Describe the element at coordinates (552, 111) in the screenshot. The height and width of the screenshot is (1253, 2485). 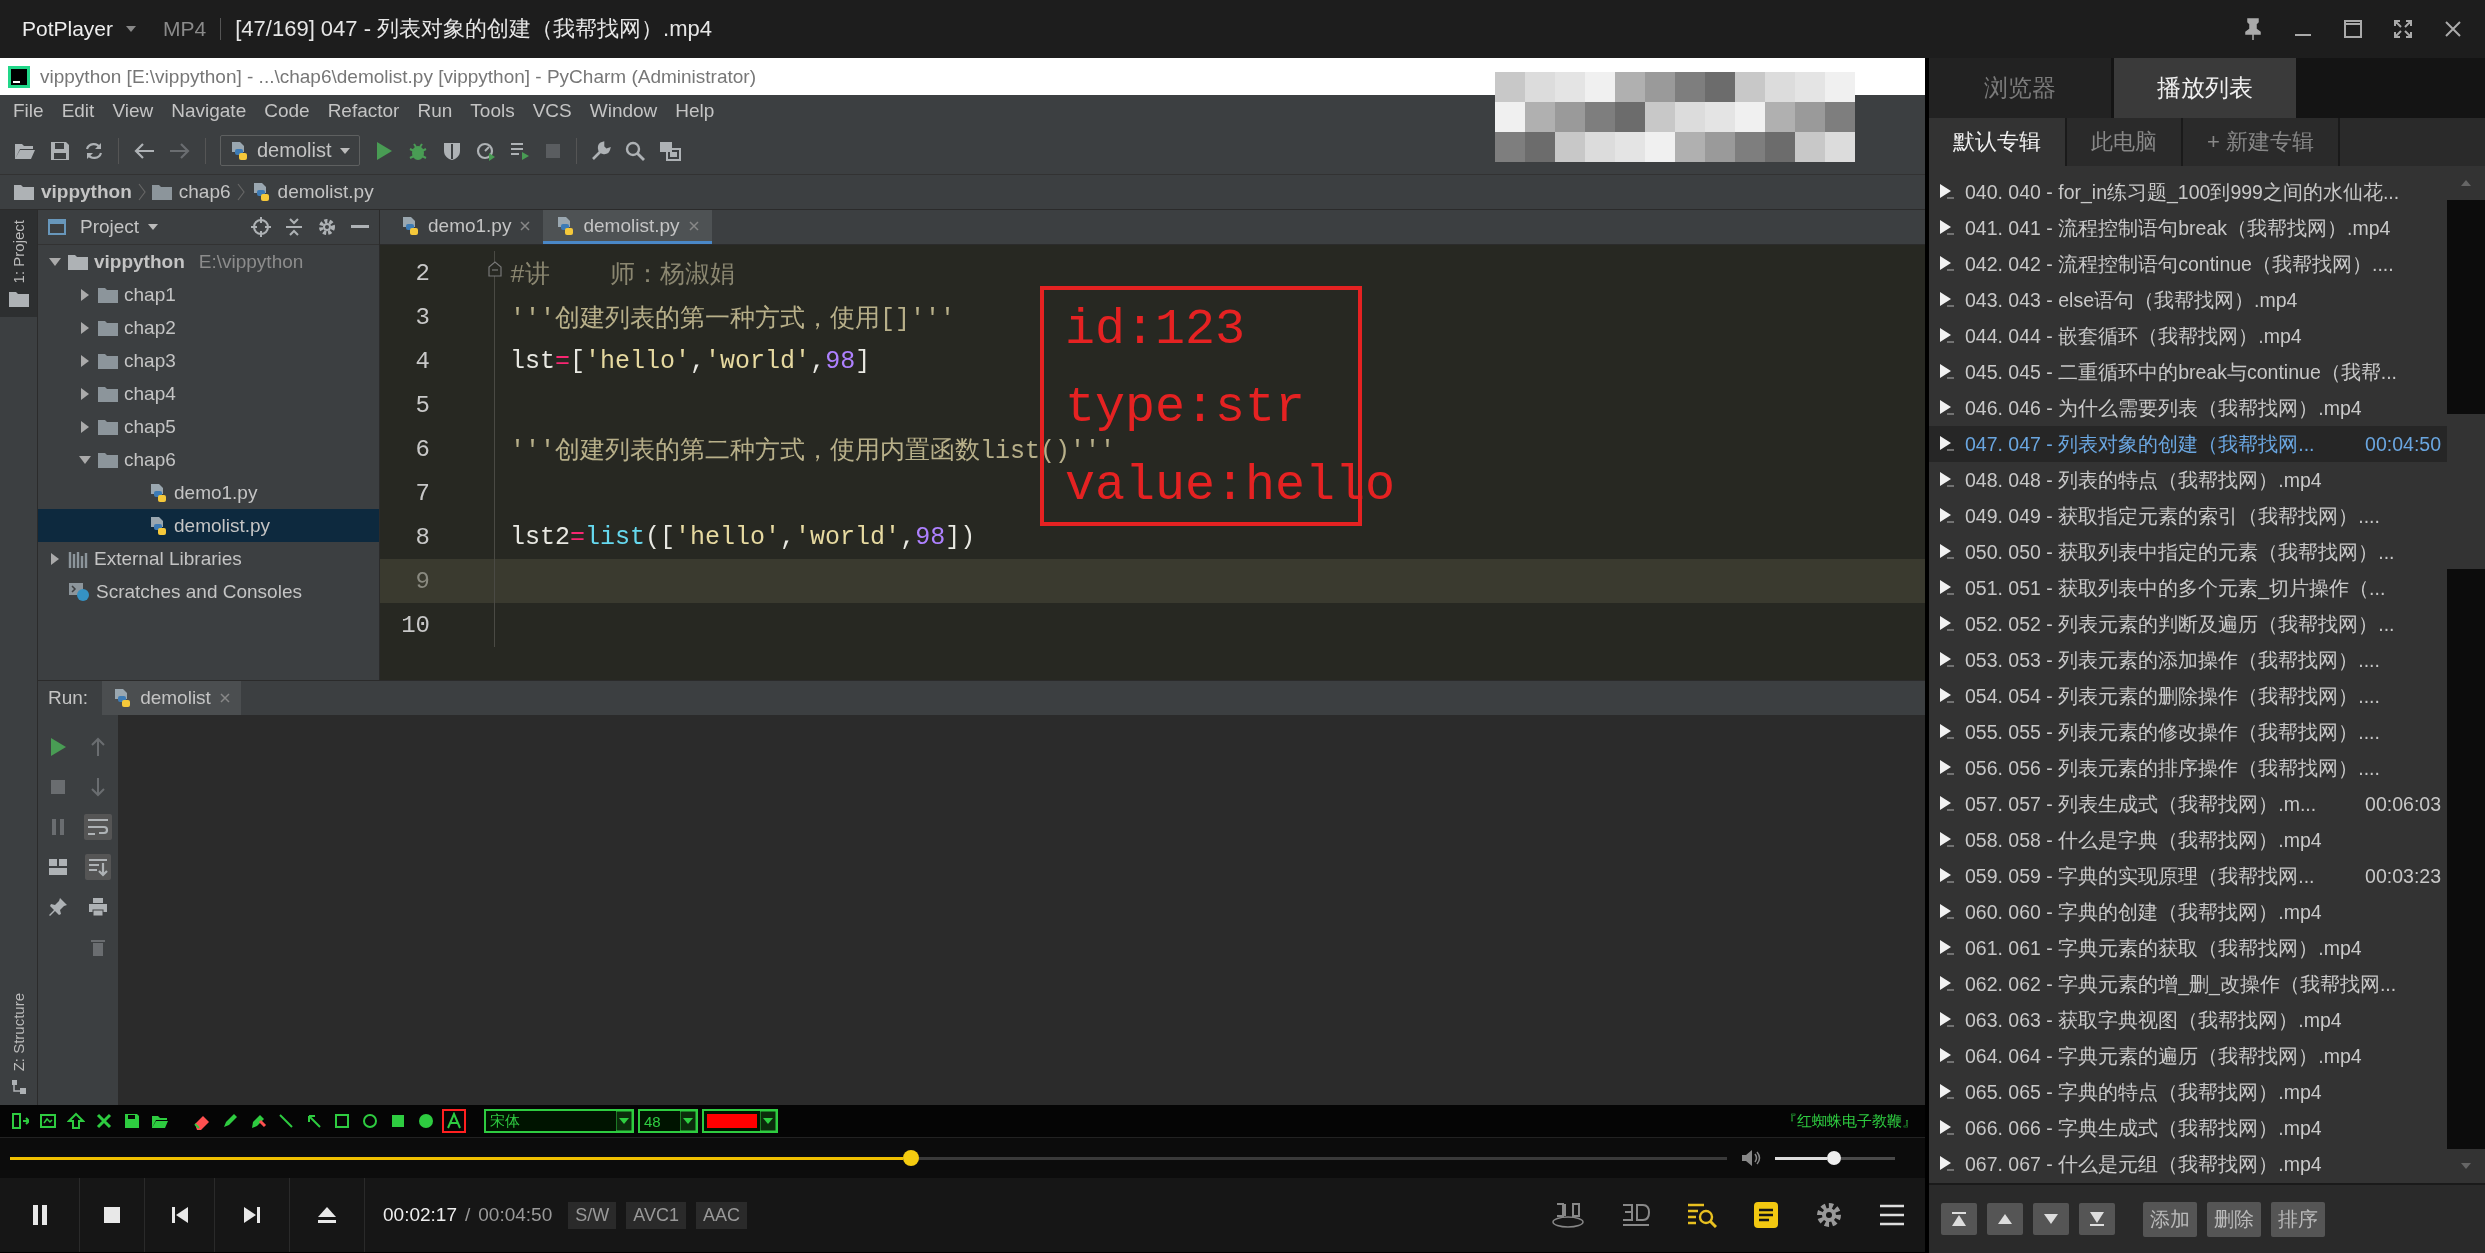
I see `menu-item: VCS` at that location.